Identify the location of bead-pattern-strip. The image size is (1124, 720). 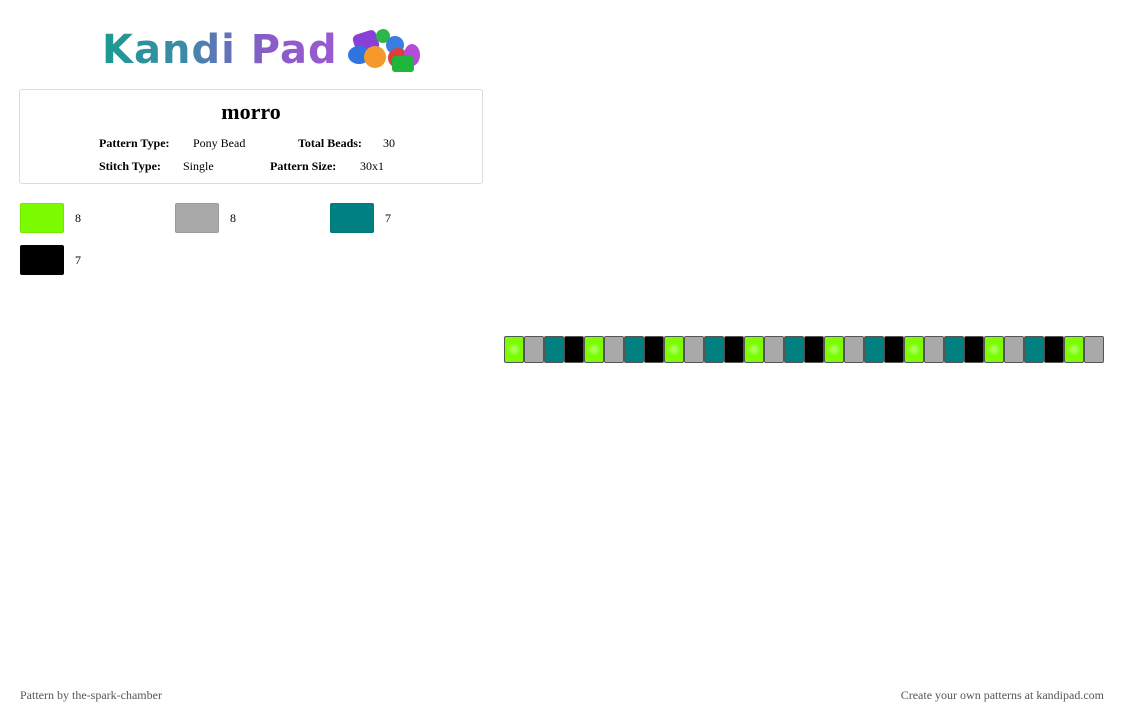
(804, 349).